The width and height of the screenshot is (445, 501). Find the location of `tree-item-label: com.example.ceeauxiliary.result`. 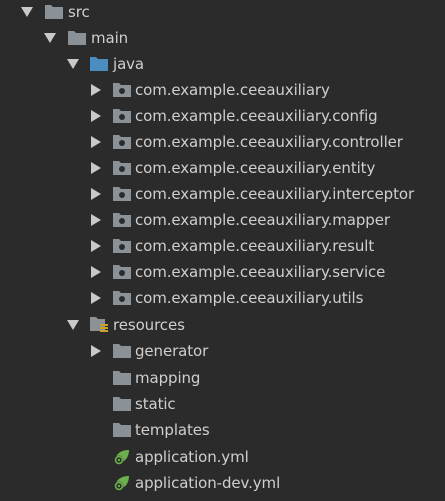

tree-item-label: com.example.ceeauxiliary.result is located at coordinates (255, 246).